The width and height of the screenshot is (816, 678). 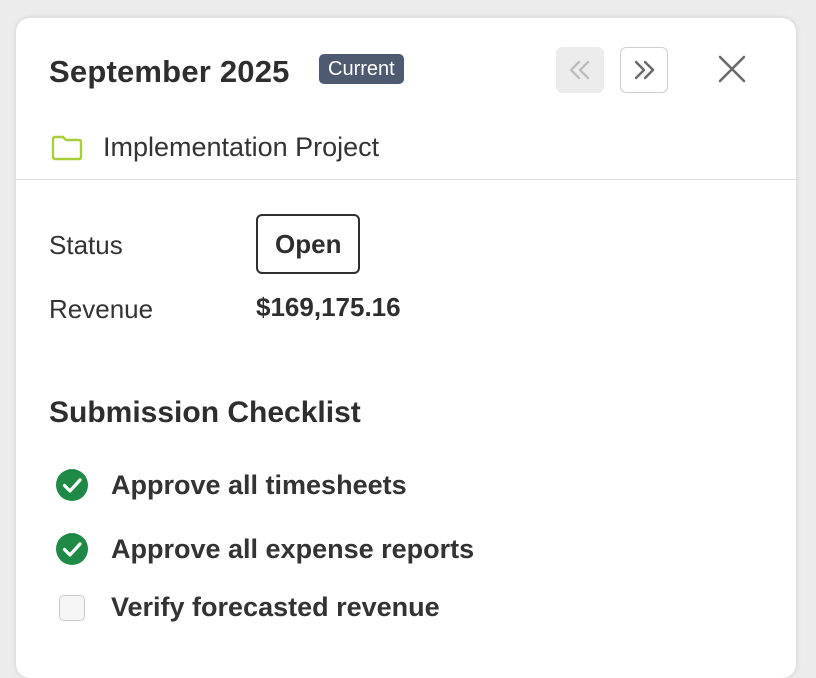 I want to click on folder-icon, so click(x=67, y=147).